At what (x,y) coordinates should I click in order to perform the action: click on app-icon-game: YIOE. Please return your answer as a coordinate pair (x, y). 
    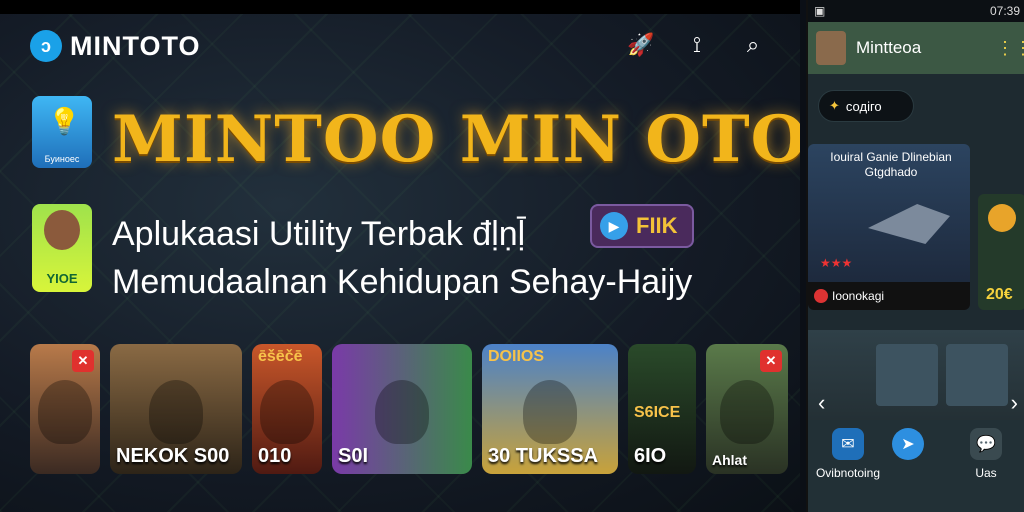
    Looking at the image, I should click on (62, 248).